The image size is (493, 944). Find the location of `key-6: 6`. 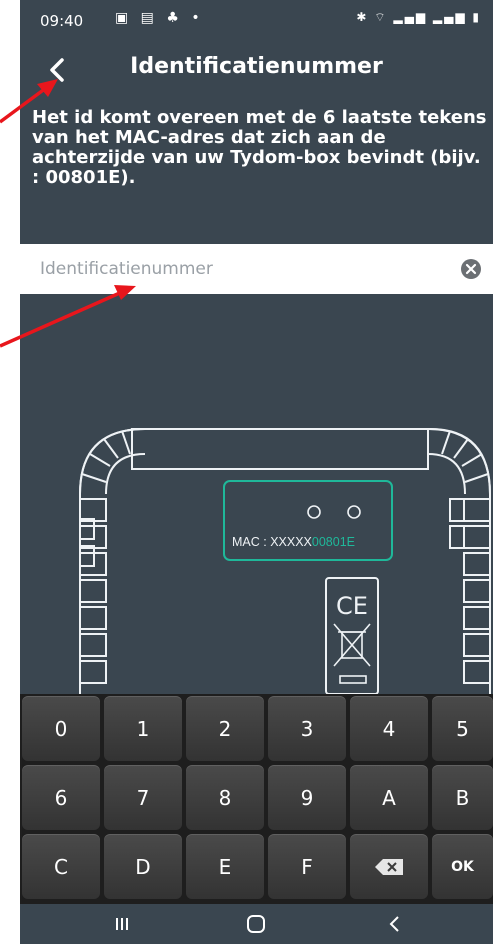

key-6: 6 is located at coordinates (61, 797).